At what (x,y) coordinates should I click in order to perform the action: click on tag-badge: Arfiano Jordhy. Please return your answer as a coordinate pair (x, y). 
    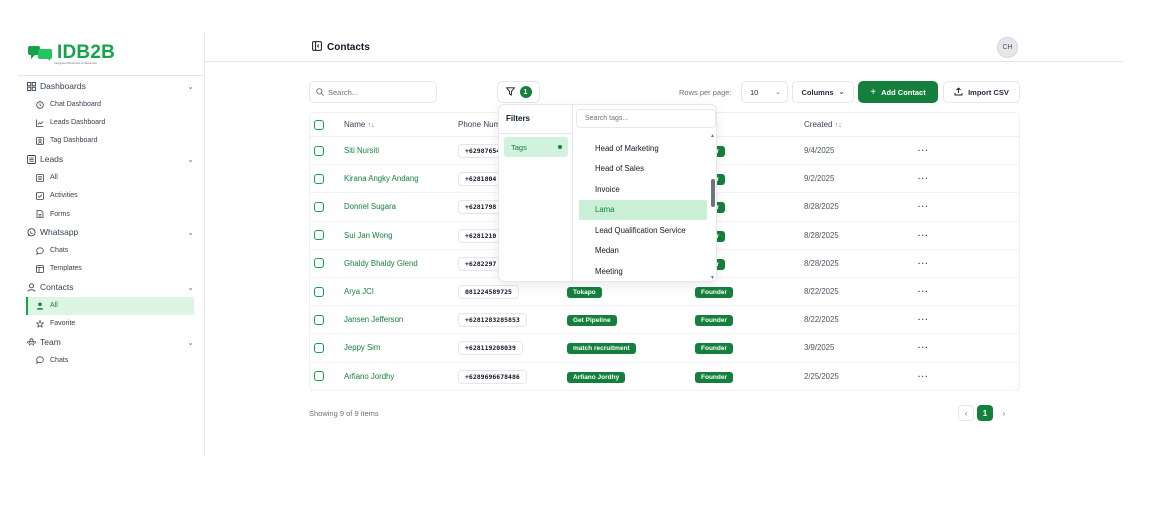
    Looking at the image, I should click on (596, 377).